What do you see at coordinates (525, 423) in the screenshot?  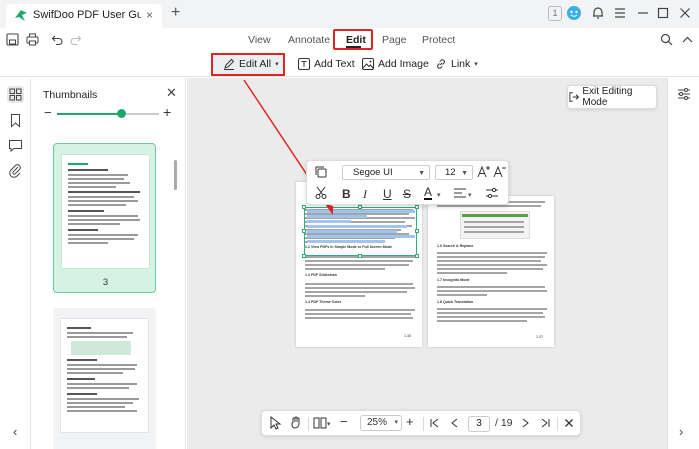 I see `next-page-icon` at bounding box center [525, 423].